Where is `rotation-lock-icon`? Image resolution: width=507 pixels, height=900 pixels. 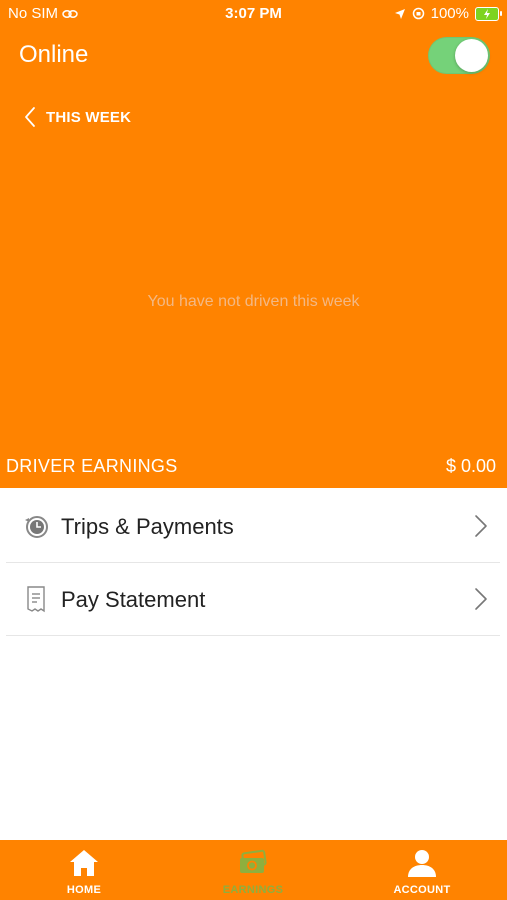
rotation-lock-icon is located at coordinates (418, 13).